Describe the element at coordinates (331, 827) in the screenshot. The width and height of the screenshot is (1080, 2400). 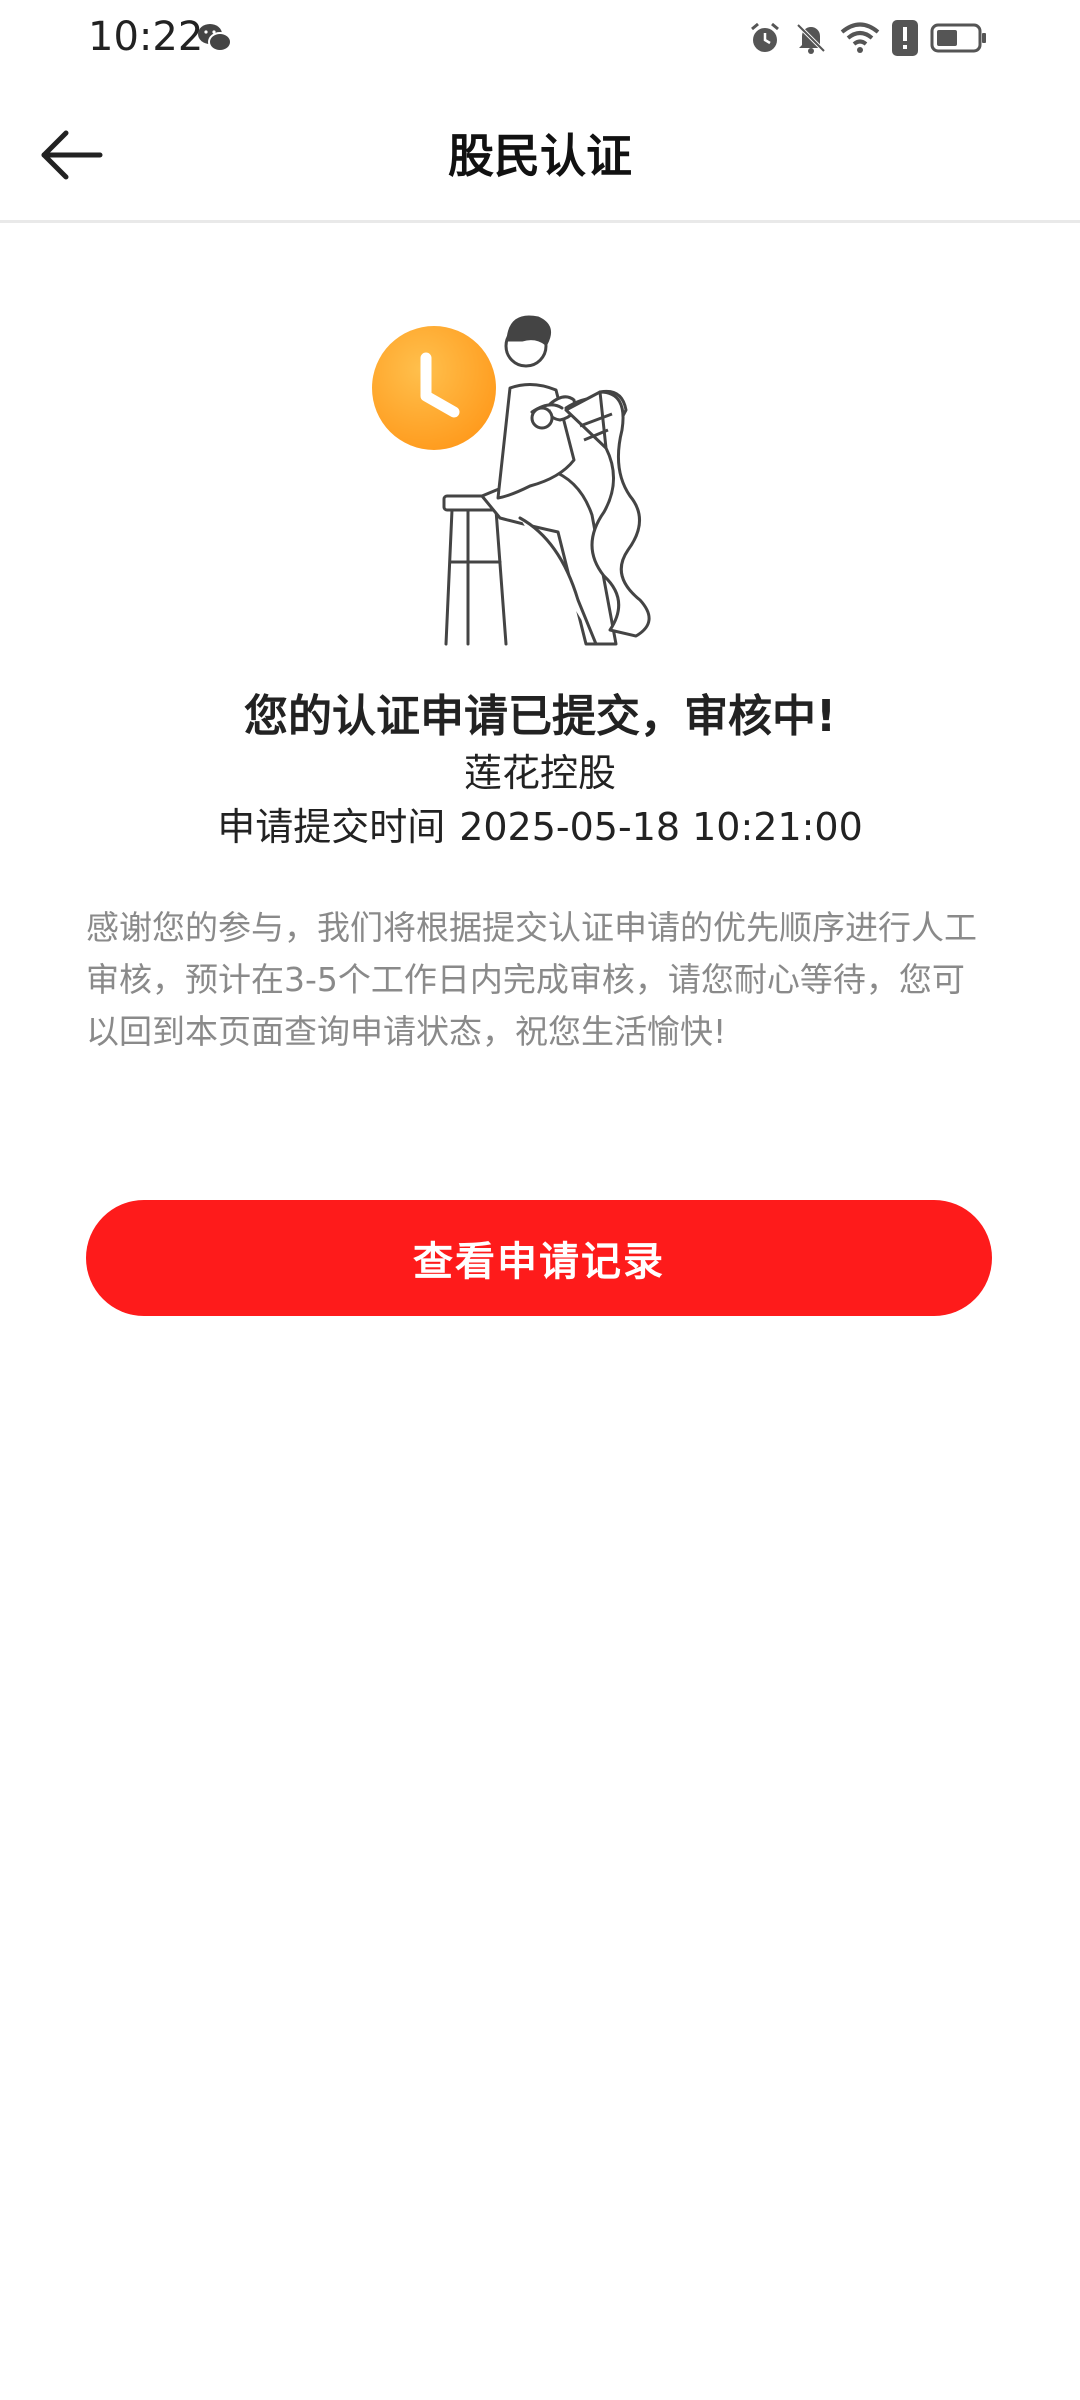
I see `submission-time-label: 申请提交时间` at that location.